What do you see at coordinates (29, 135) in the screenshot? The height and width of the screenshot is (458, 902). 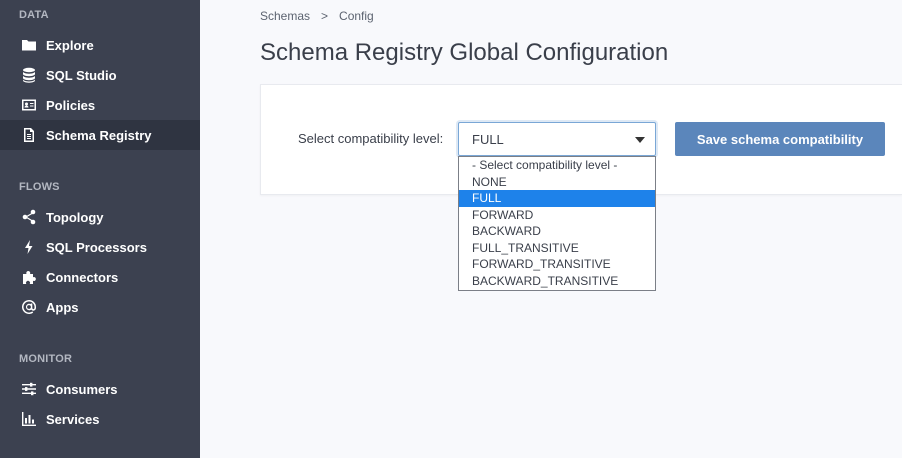 I see `document-icon` at bounding box center [29, 135].